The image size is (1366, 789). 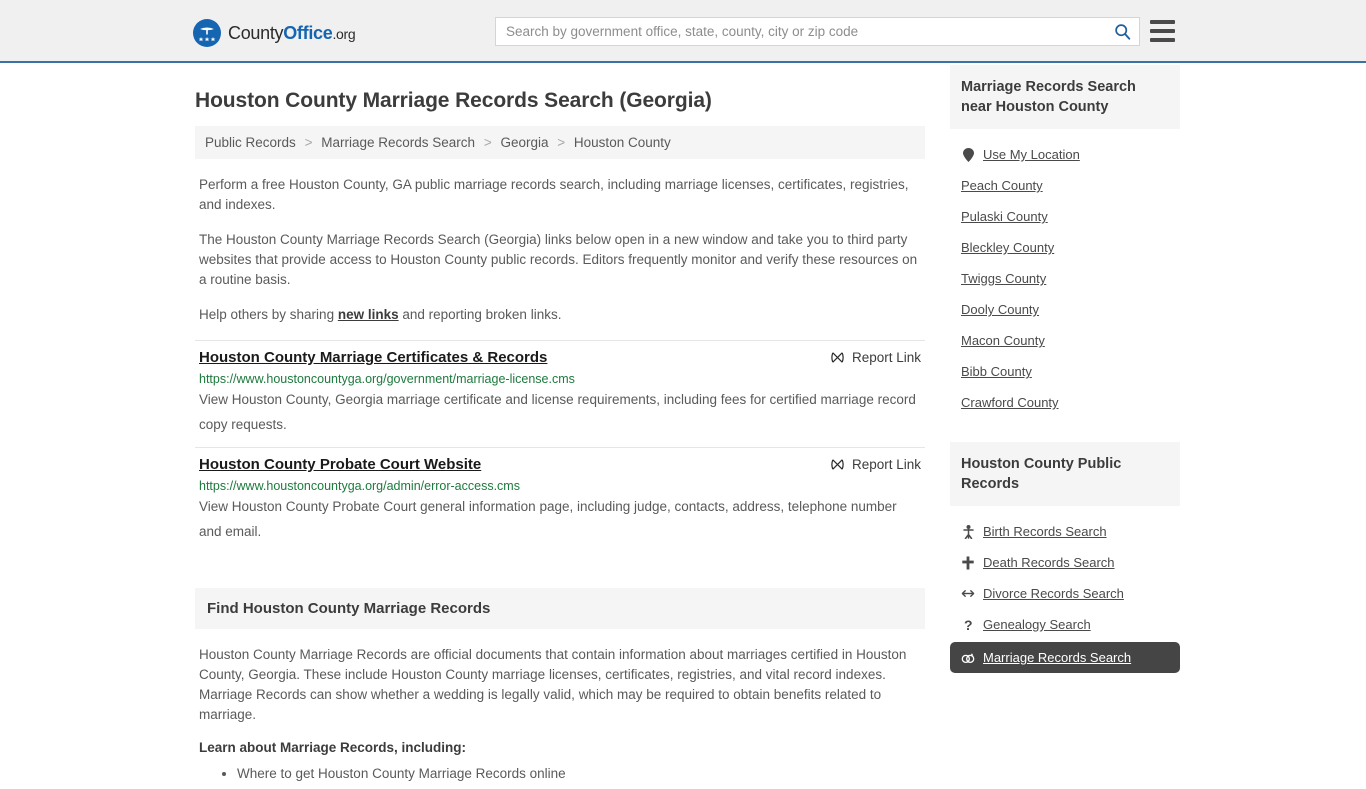 I want to click on sidebar-item-peach-county: Peach County, so click(x=1065, y=185).